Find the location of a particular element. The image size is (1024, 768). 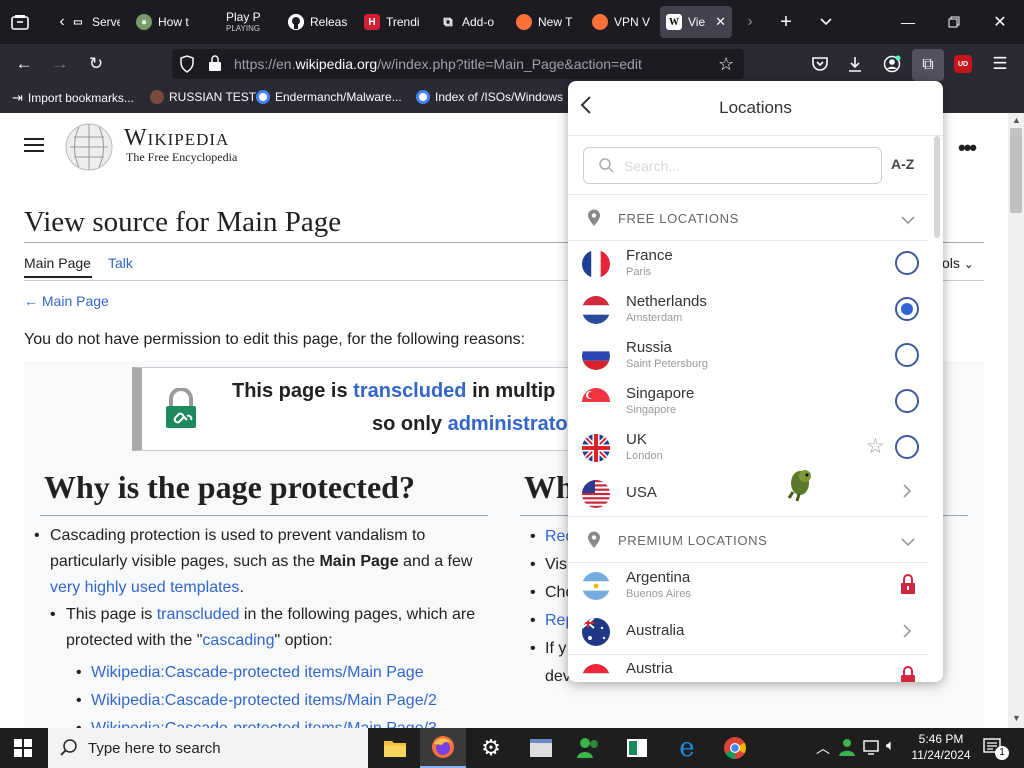

users-app-icon is located at coordinates (589, 748).